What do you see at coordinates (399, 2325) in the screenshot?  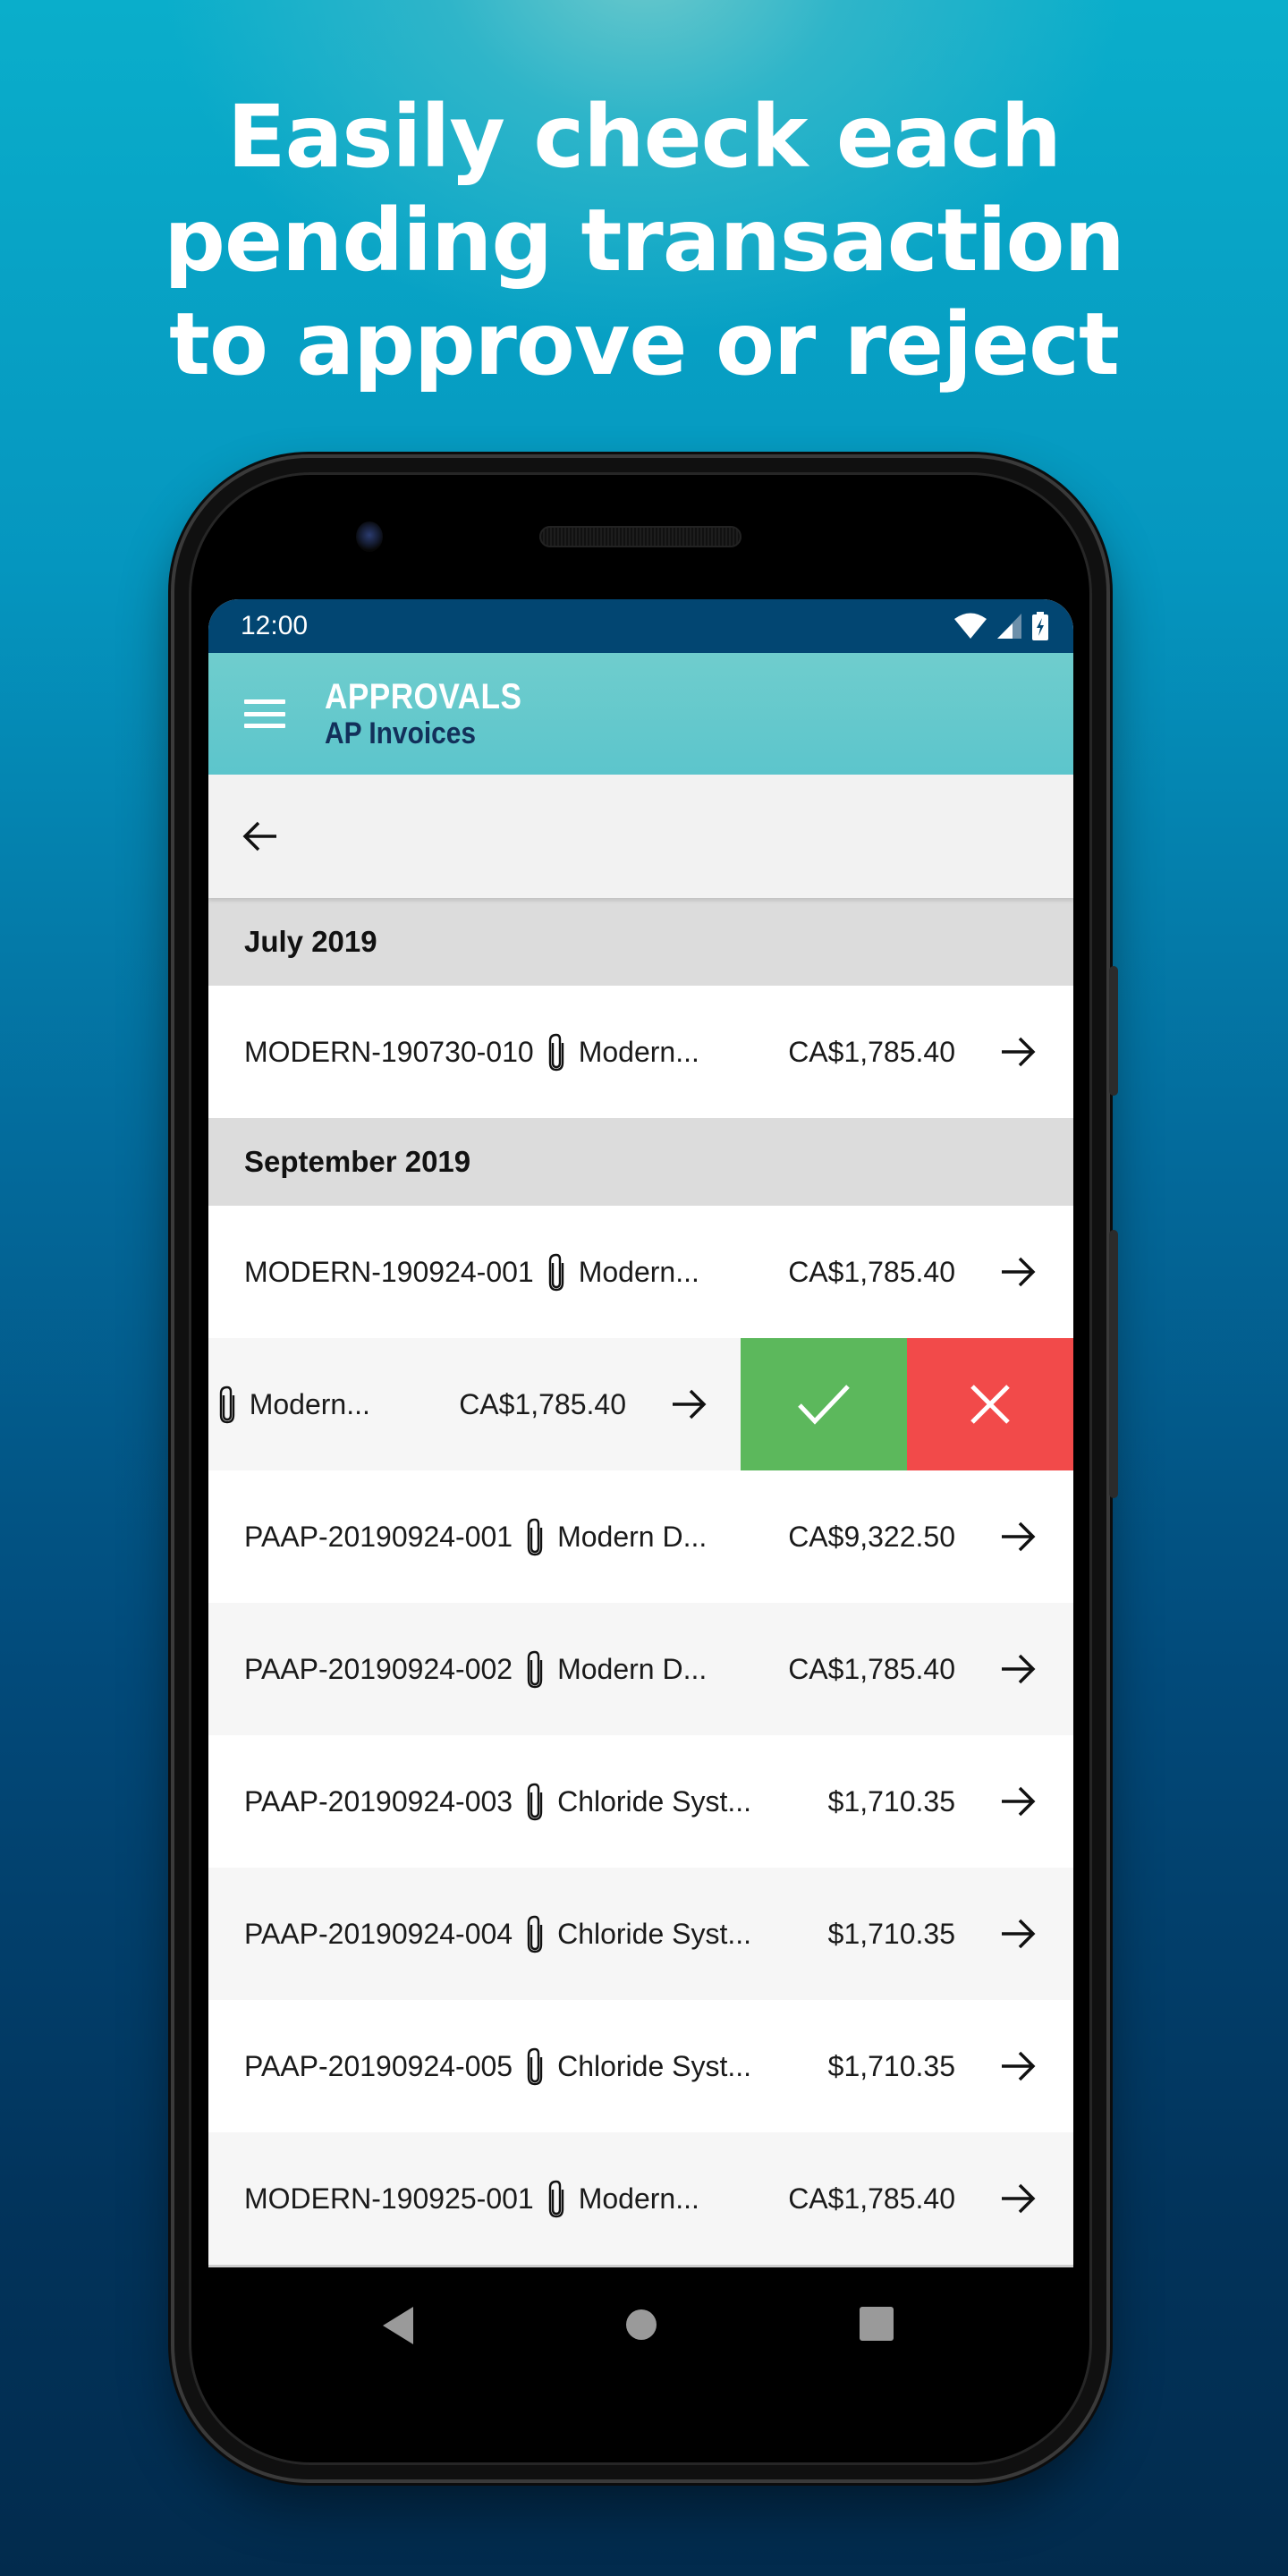 I see `back-triangle-icon` at bounding box center [399, 2325].